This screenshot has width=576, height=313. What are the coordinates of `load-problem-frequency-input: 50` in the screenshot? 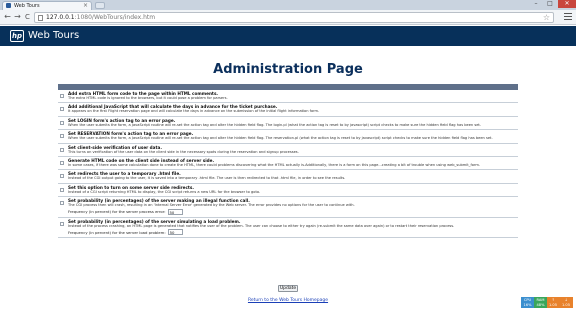 It's located at (175, 232).